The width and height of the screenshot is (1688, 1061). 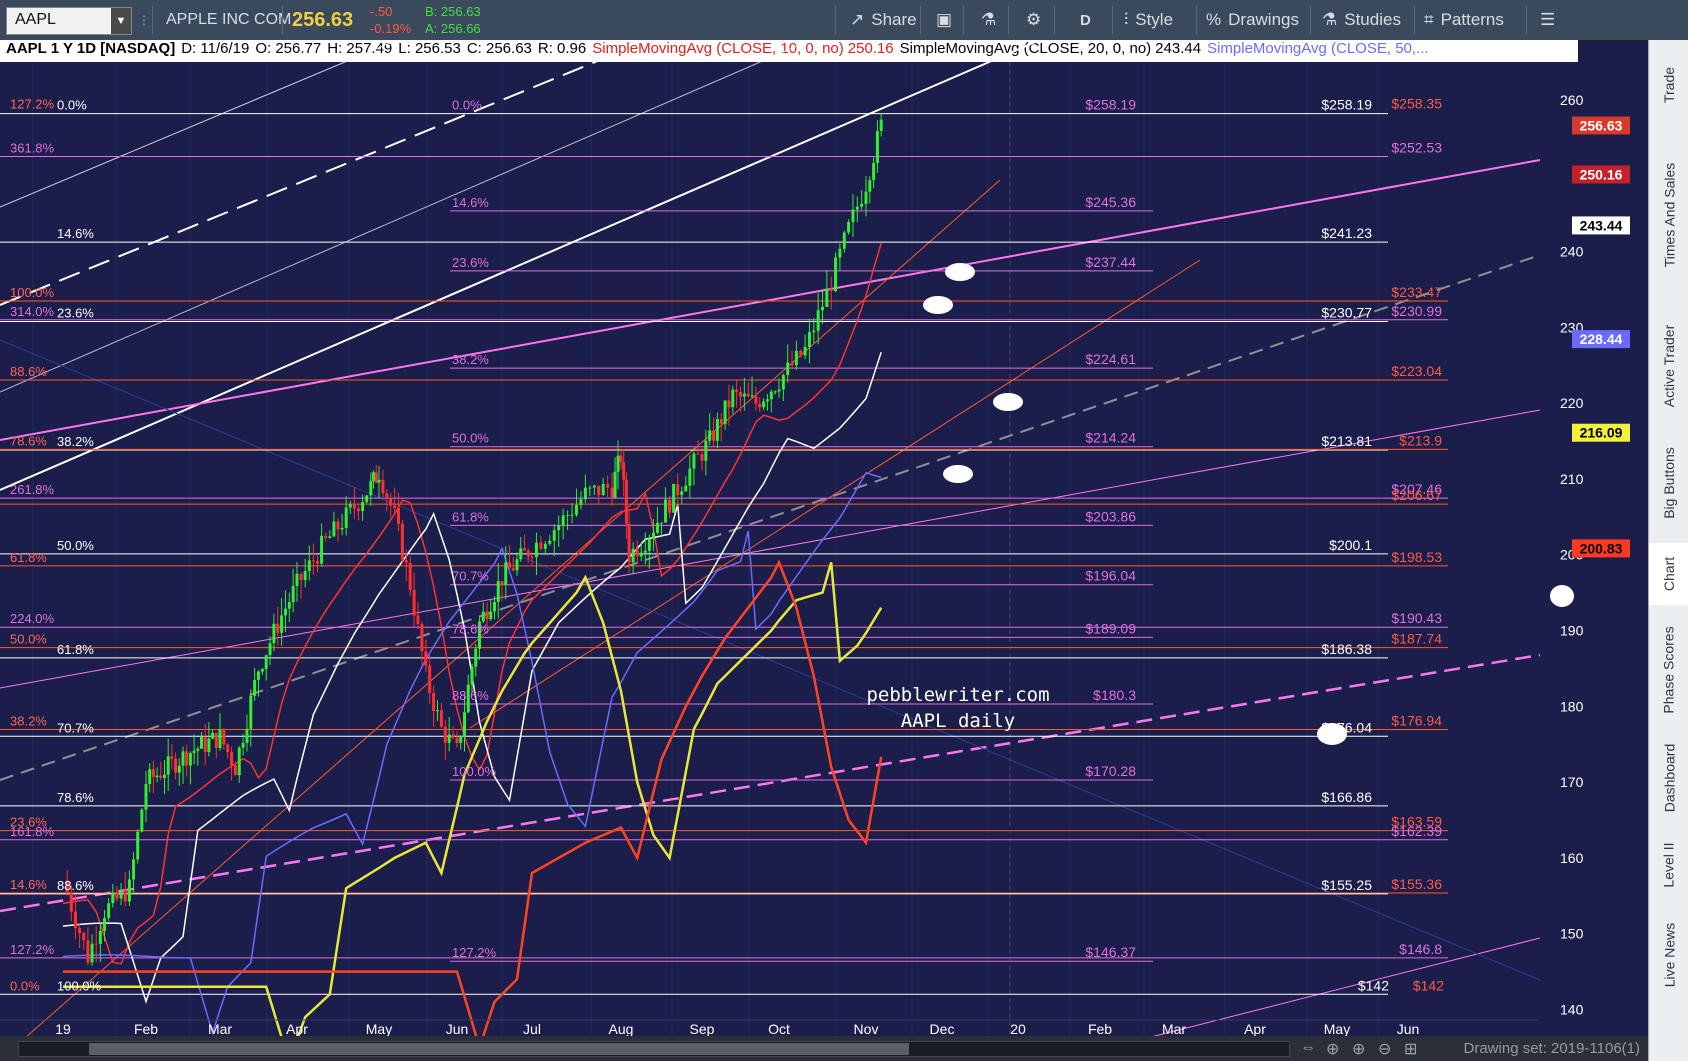 What do you see at coordinates (1384, 1049) in the screenshot?
I see `zoom-out-icon: ⊖` at bounding box center [1384, 1049].